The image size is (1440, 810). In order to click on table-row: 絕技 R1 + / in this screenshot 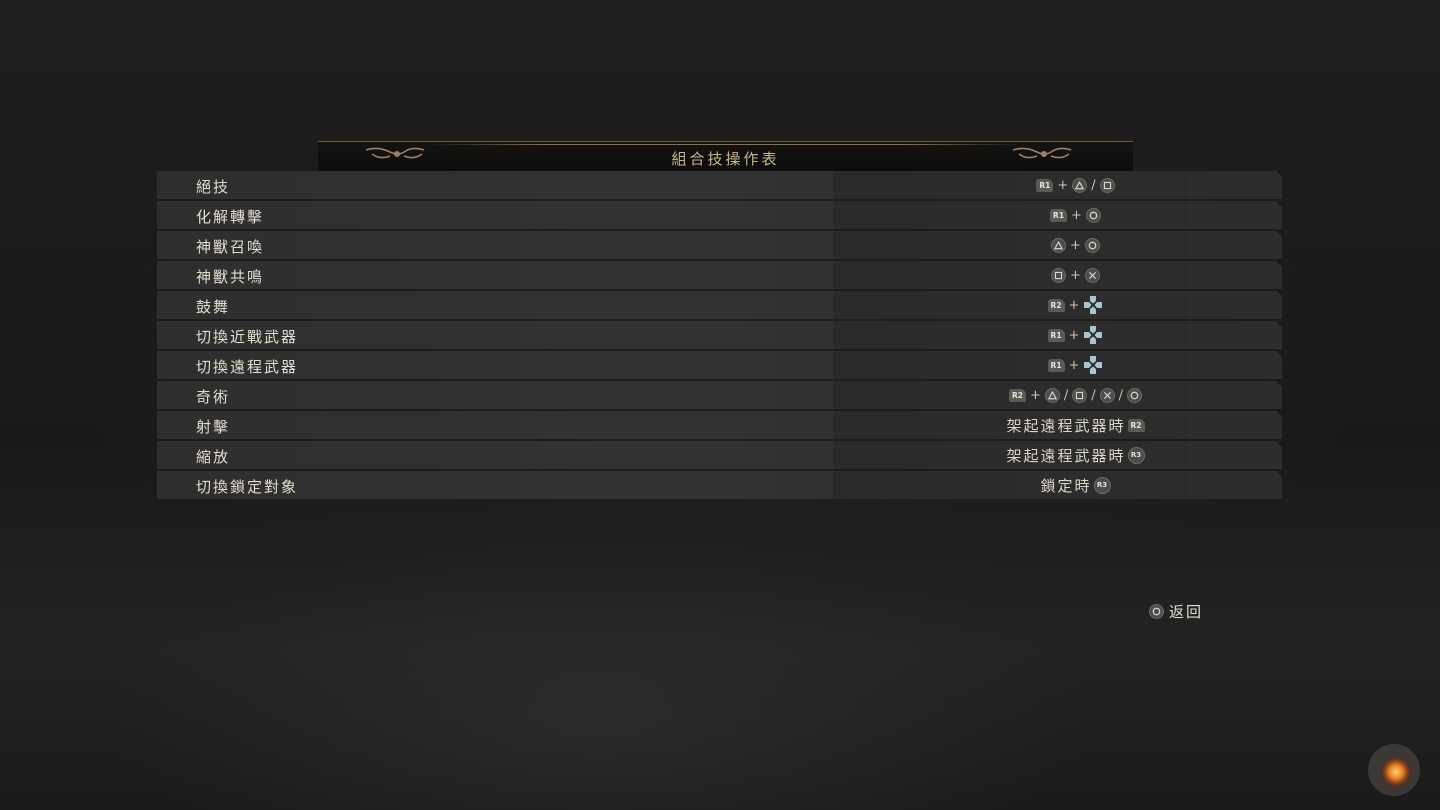, I will do `click(719, 185)`.